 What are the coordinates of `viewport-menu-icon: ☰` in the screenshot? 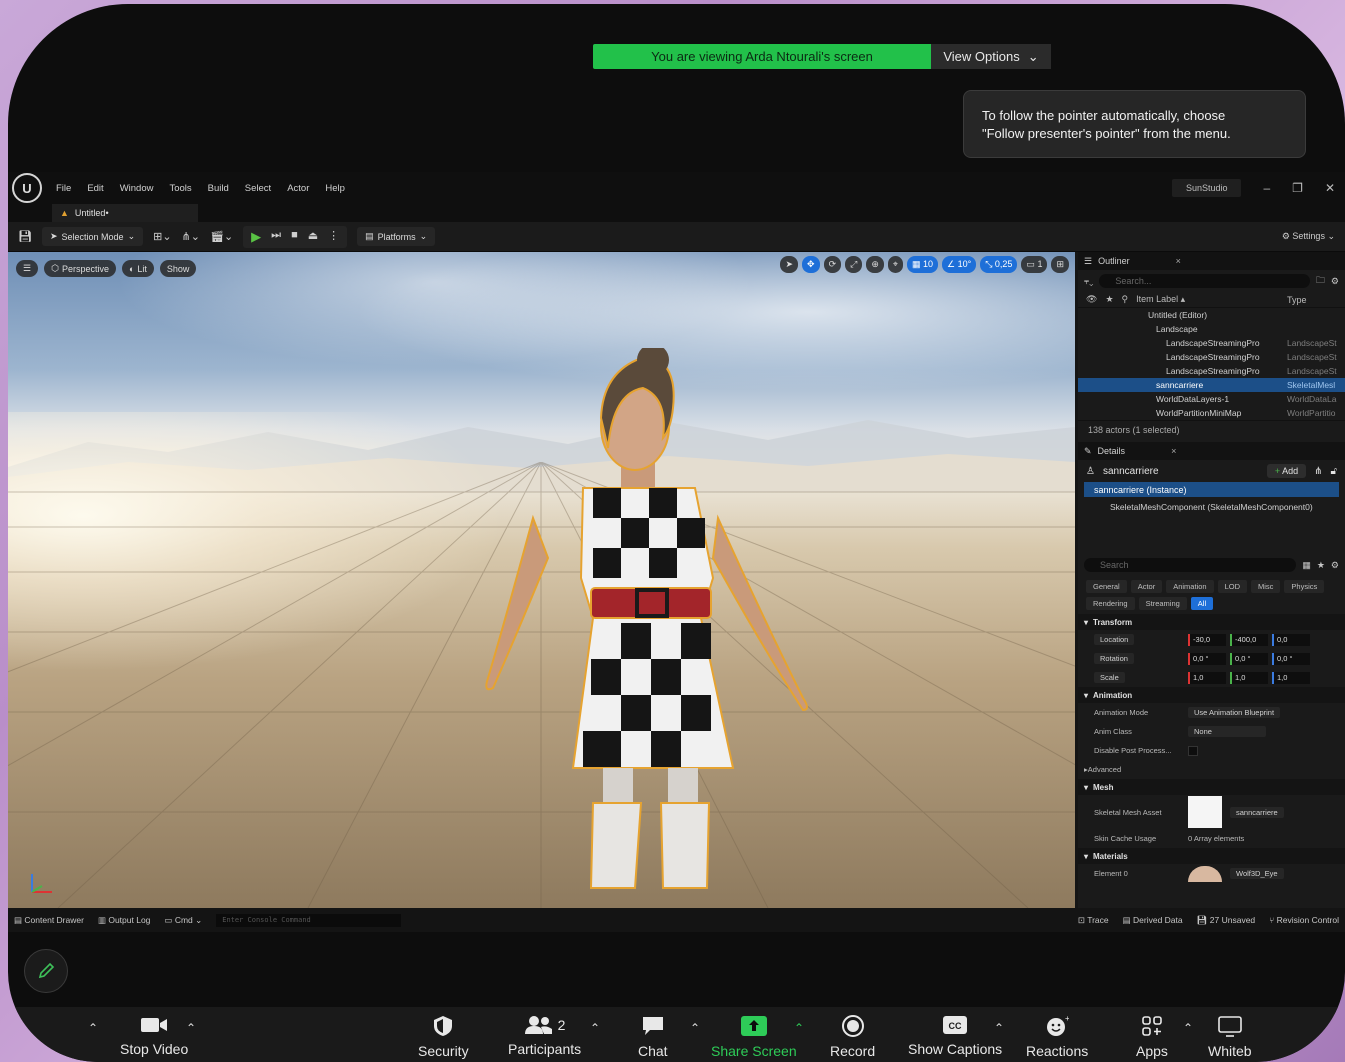 It's located at (27, 268).